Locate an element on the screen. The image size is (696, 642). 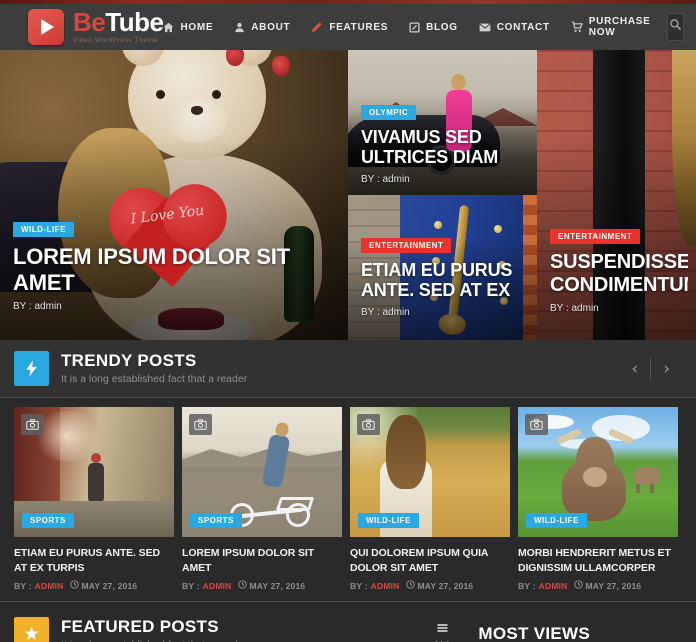
section-title: FEATURED POSTS is located at coordinates (140, 627).